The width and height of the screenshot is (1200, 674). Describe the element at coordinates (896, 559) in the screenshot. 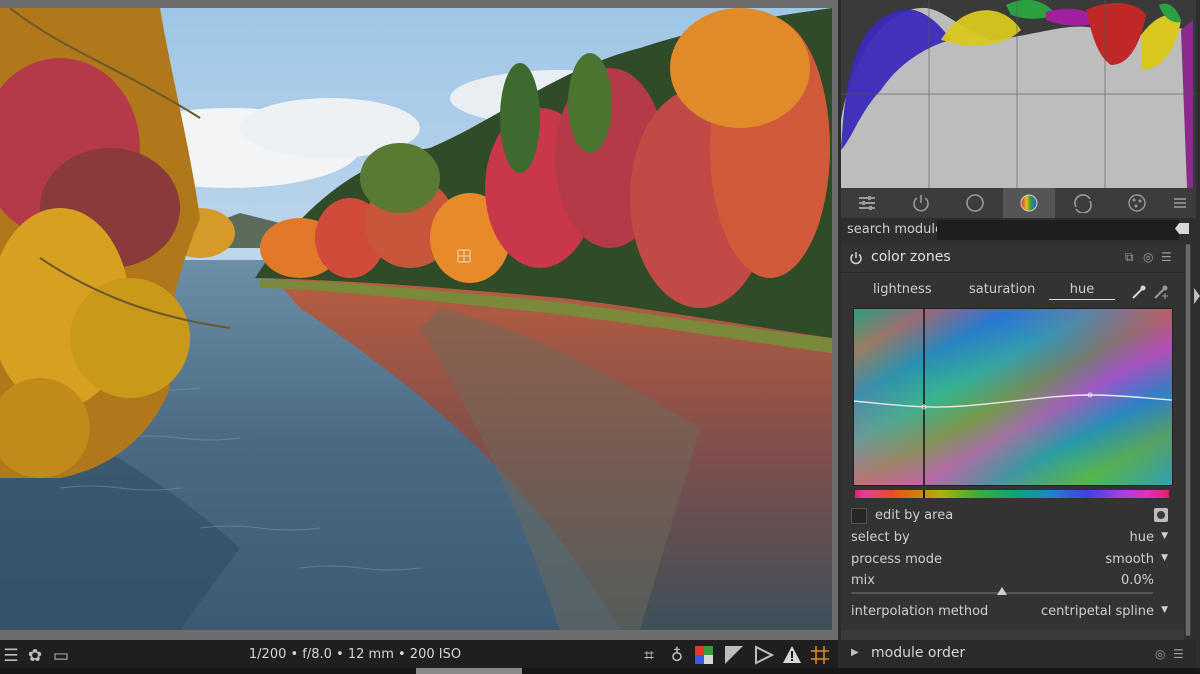

I see `process-mode-label: process mode` at that location.